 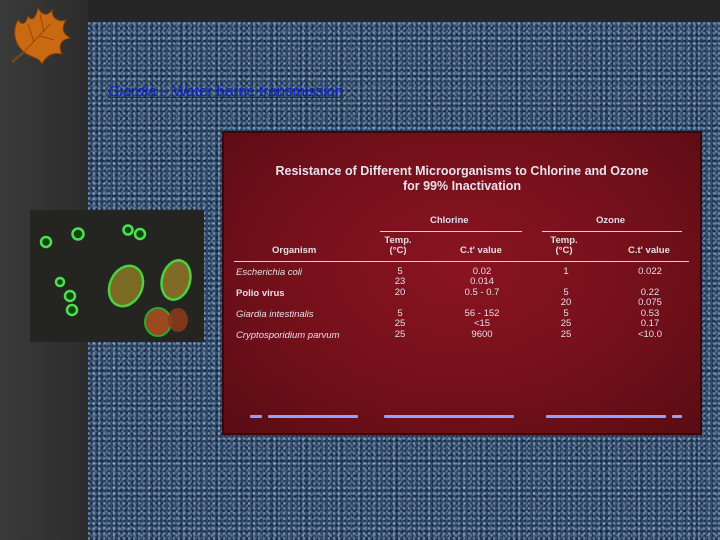 I want to click on slide-title-link: Giardia – Water borne transmission, so click(x=225, y=91).